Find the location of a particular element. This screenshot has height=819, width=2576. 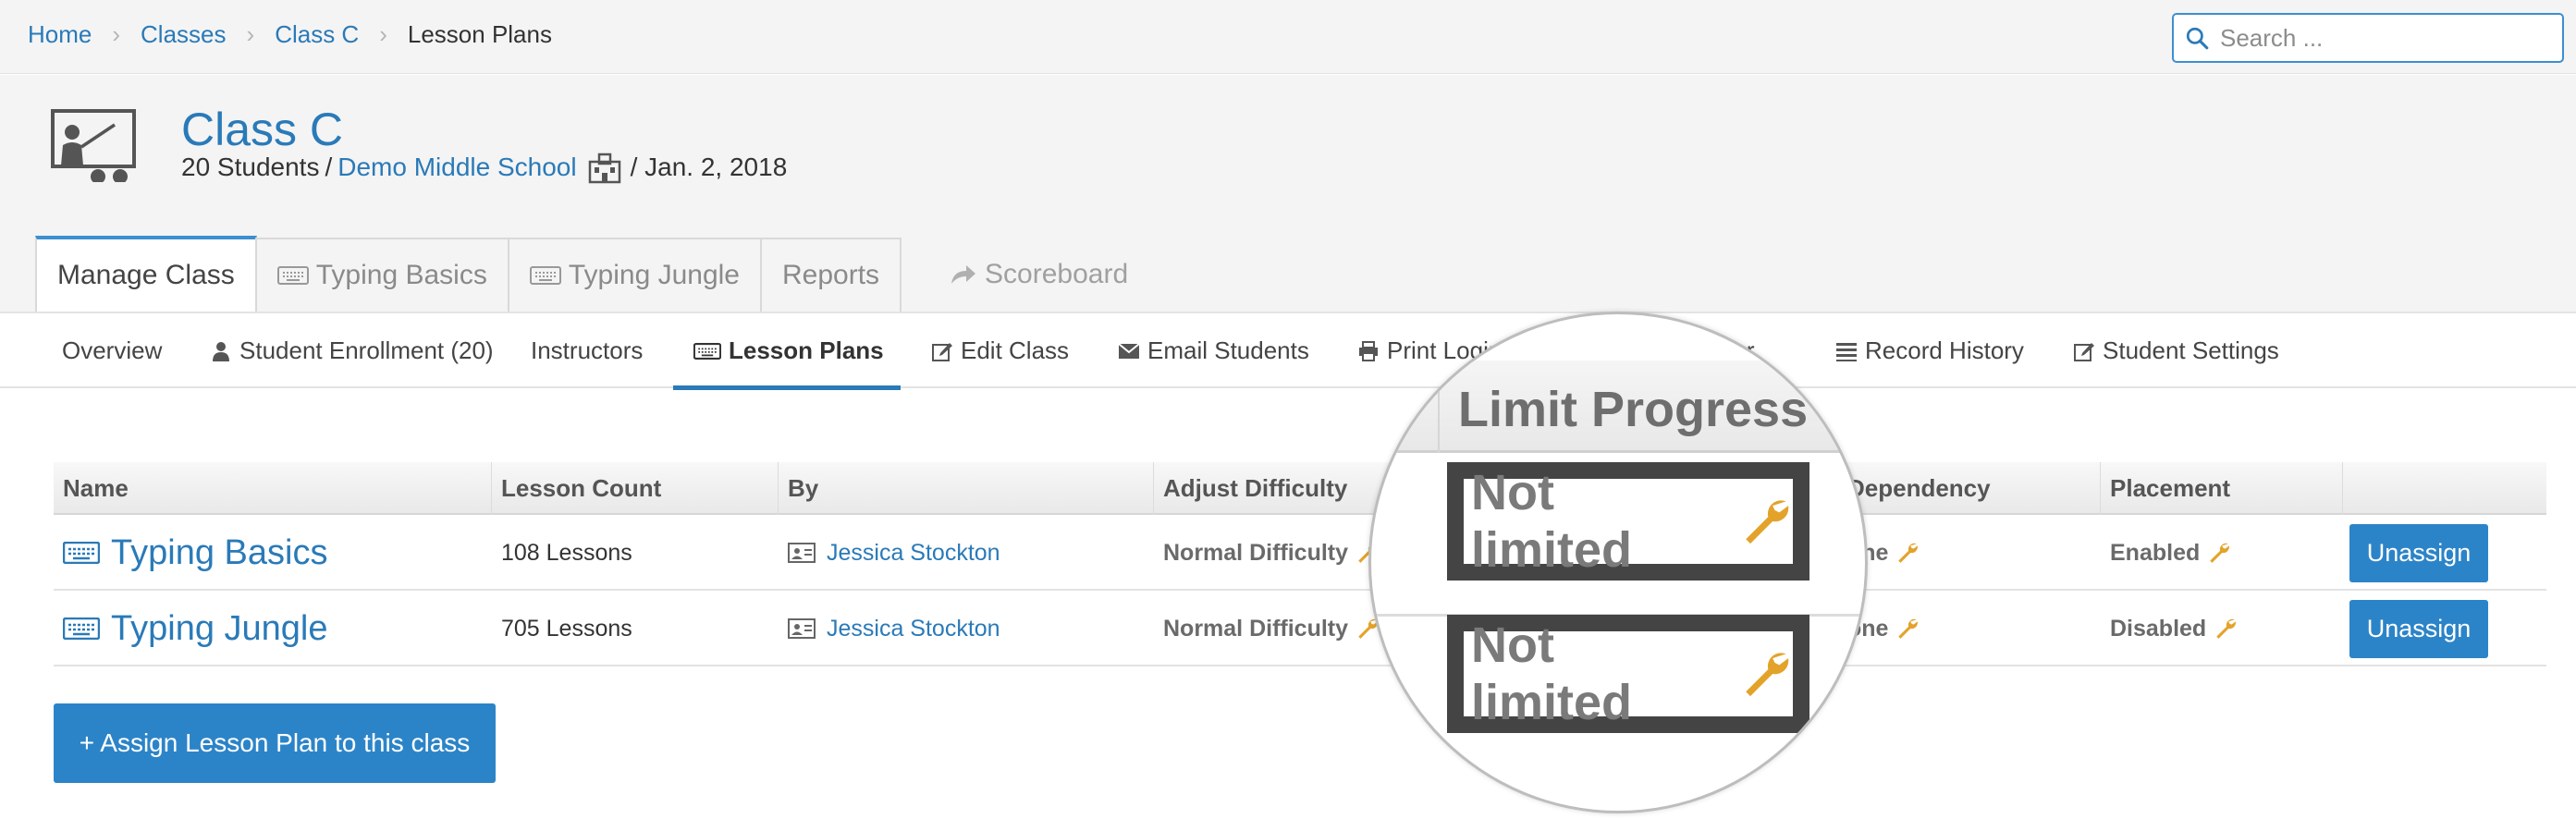

lesson-plan-link: Typing Basics is located at coordinates (219, 553).